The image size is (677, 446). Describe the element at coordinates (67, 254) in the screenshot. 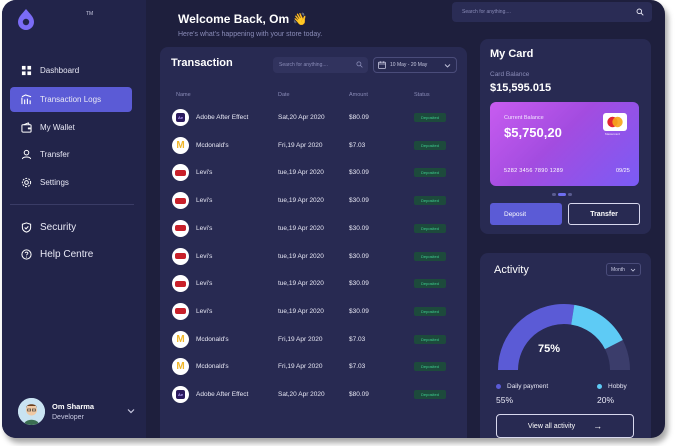

I see `sidebar-item-label: Help Centre` at that location.